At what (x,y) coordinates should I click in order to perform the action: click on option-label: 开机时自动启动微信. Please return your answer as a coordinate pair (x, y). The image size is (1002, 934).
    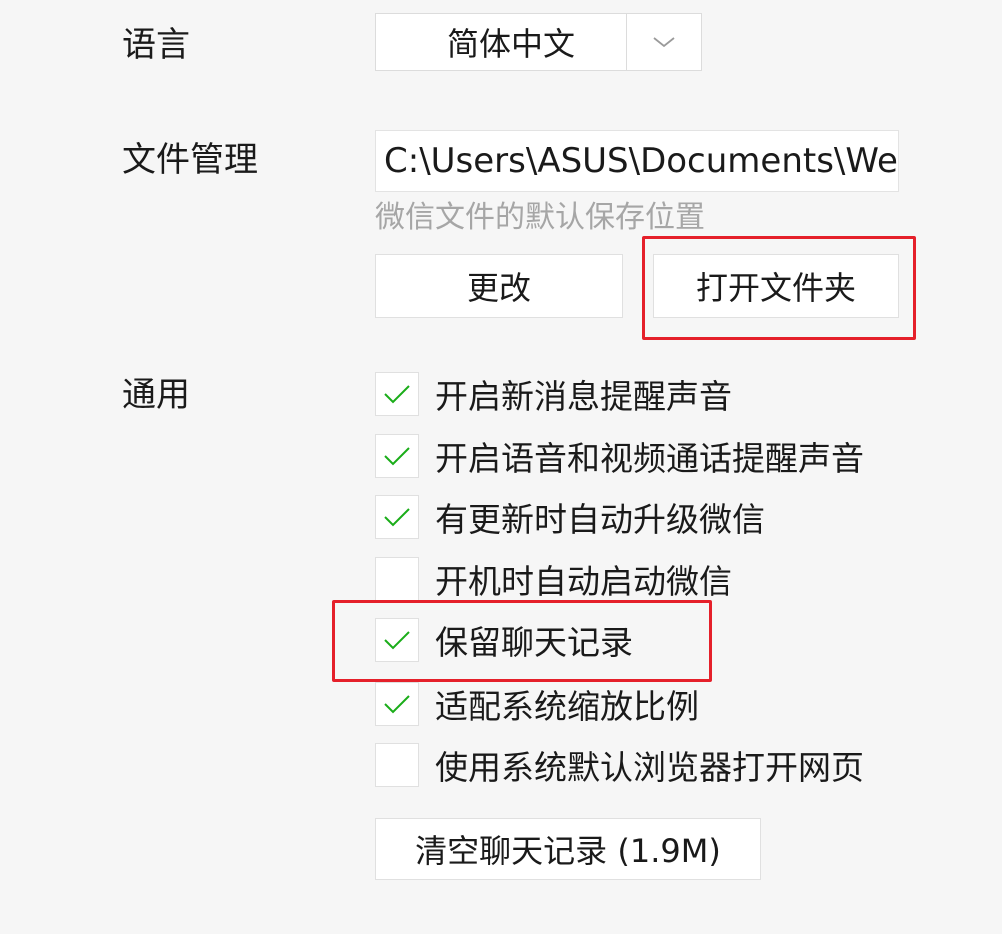
    Looking at the image, I should click on (583, 581).